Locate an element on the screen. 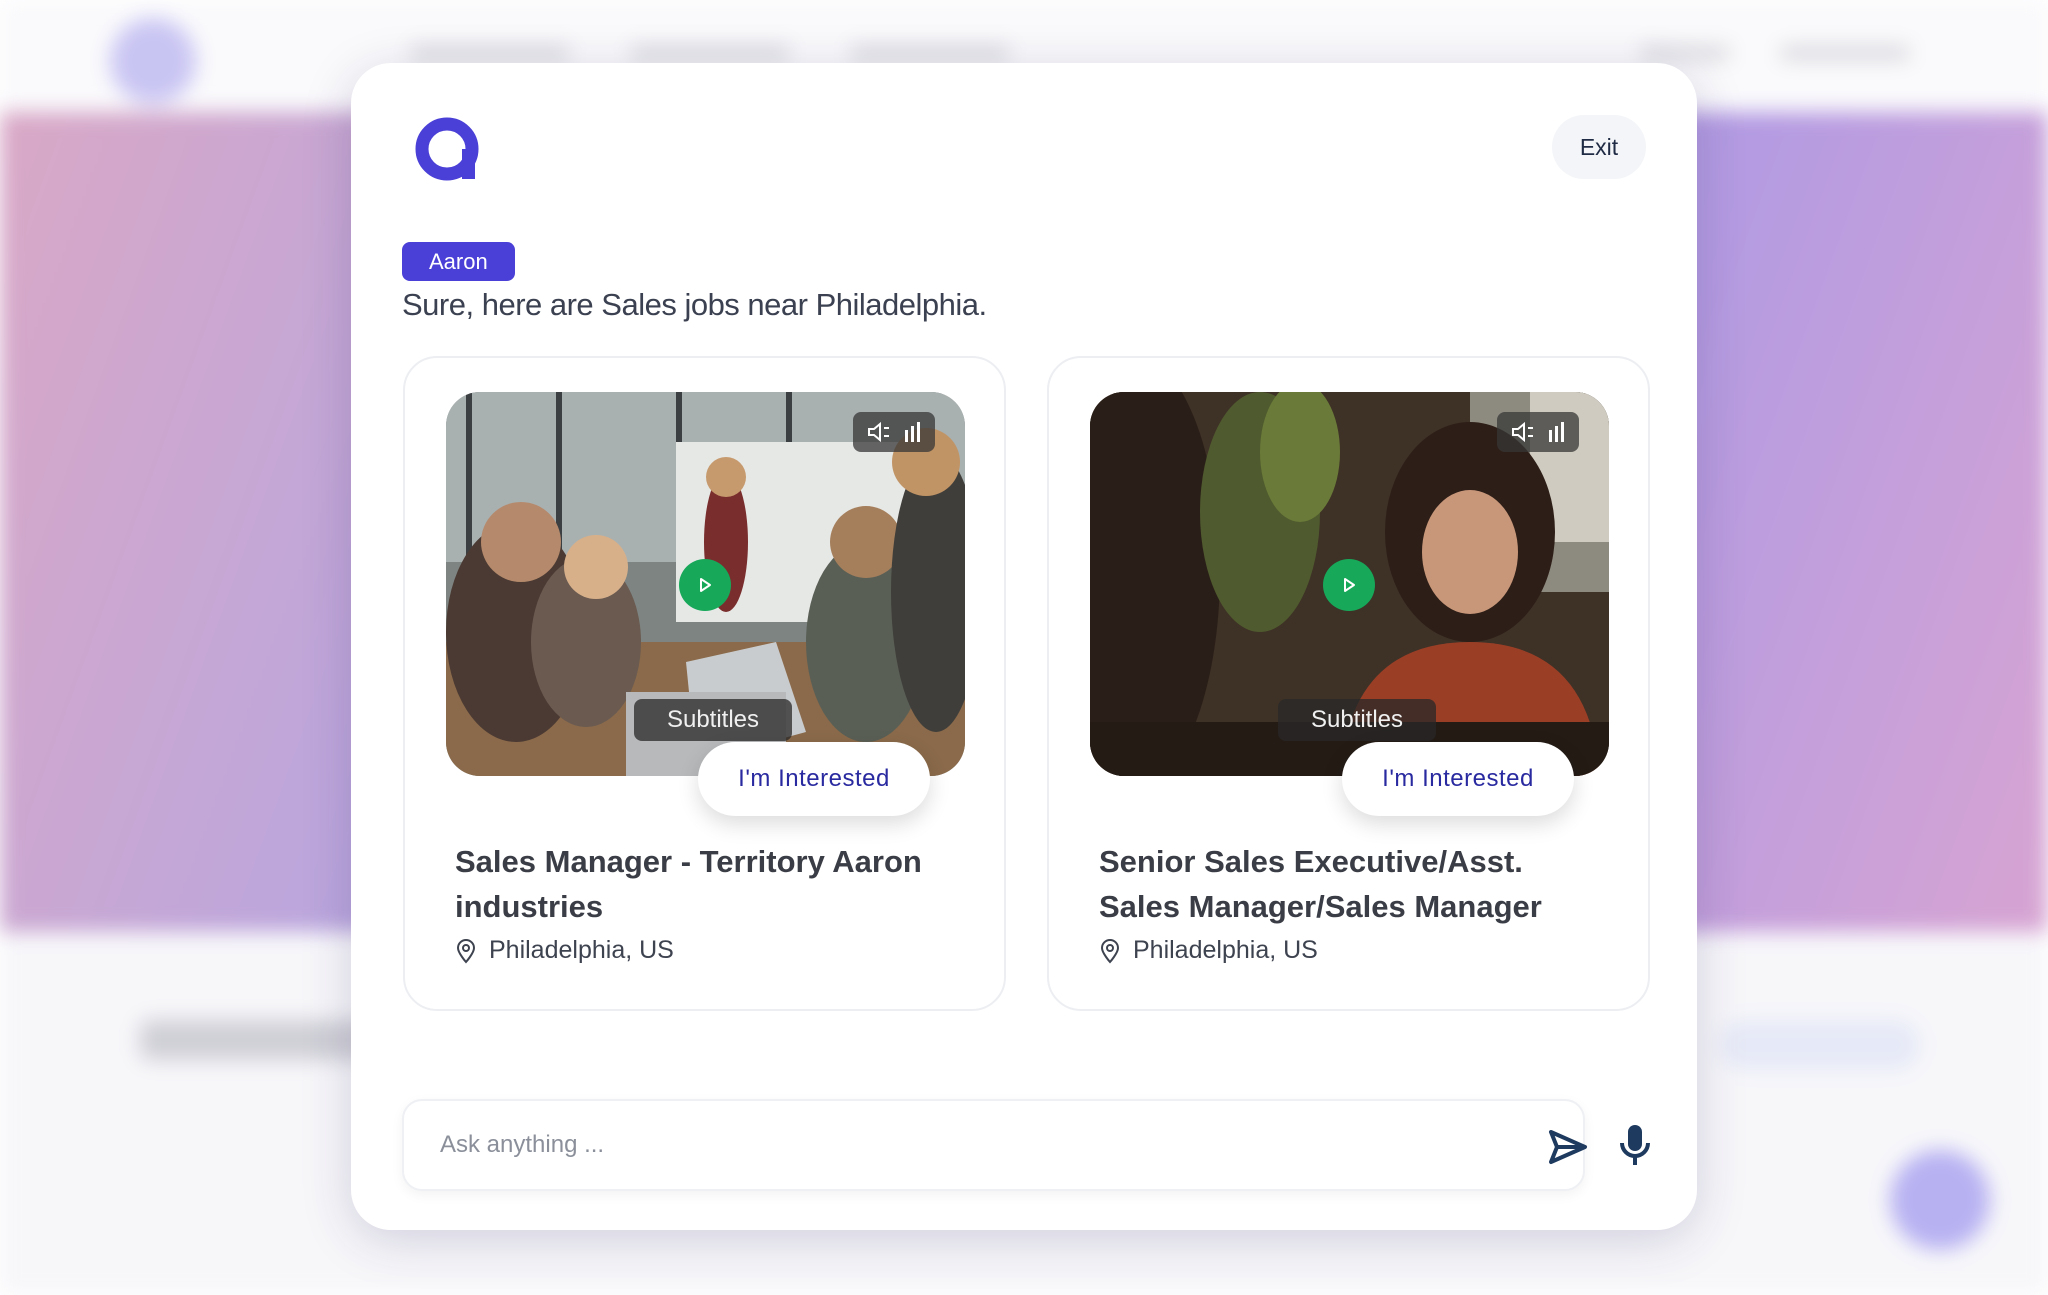 This screenshot has width=2048, height=1295. background-logo is located at coordinates (153, 61).